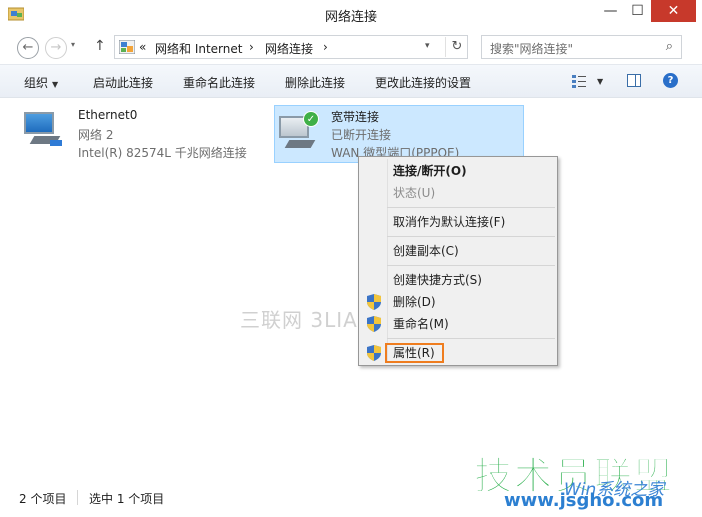  What do you see at coordinates (637, 11) in the screenshot?
I see `maximize-button: ☐` at bounding box center [637, 11].